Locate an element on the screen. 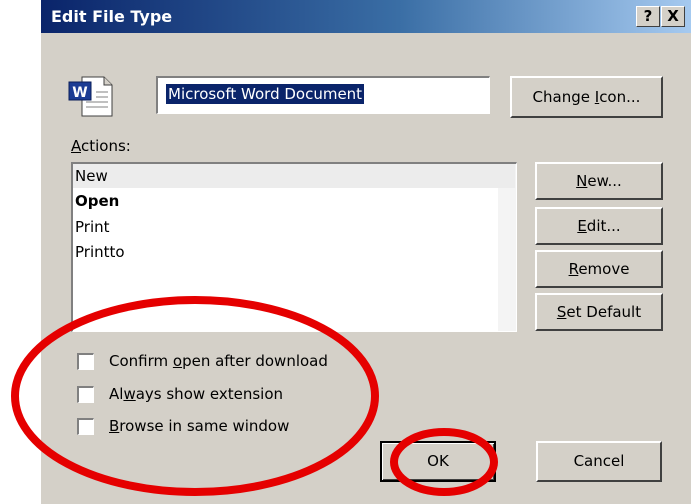 Image resolution: width=691 pixels, height=504 pixels. help-button: ? is located at coordinates (648, 16).